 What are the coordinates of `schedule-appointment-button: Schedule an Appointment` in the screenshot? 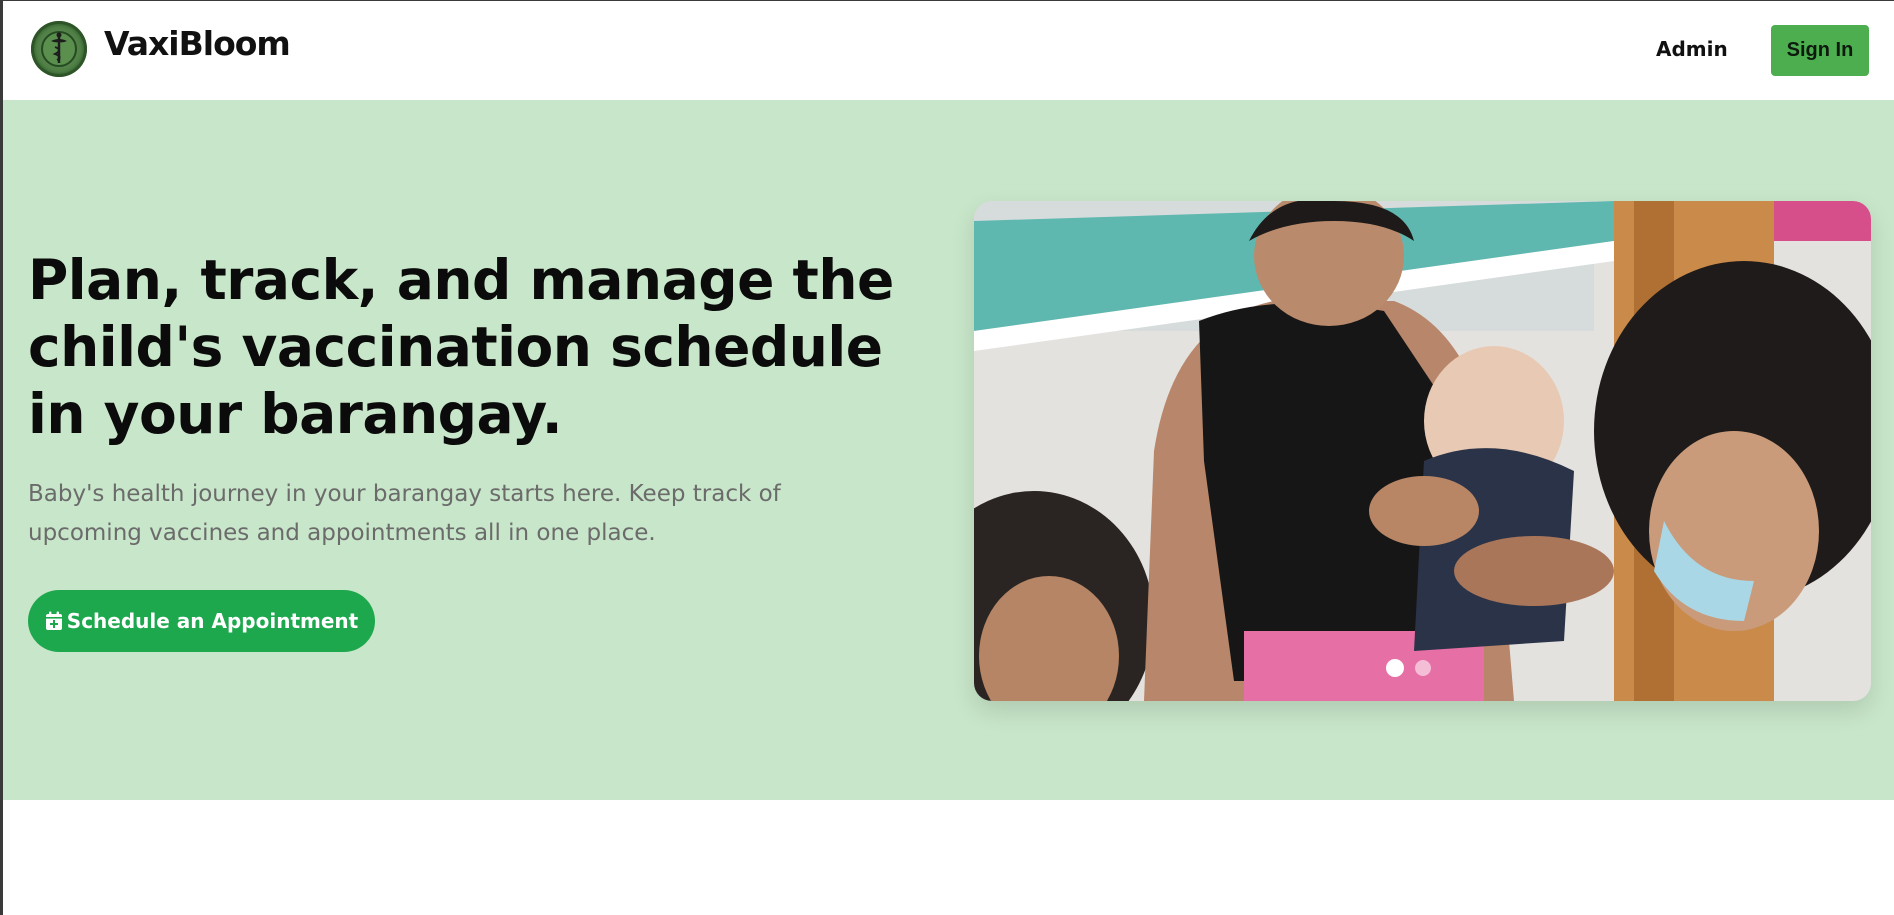 It's located at (201, 621).